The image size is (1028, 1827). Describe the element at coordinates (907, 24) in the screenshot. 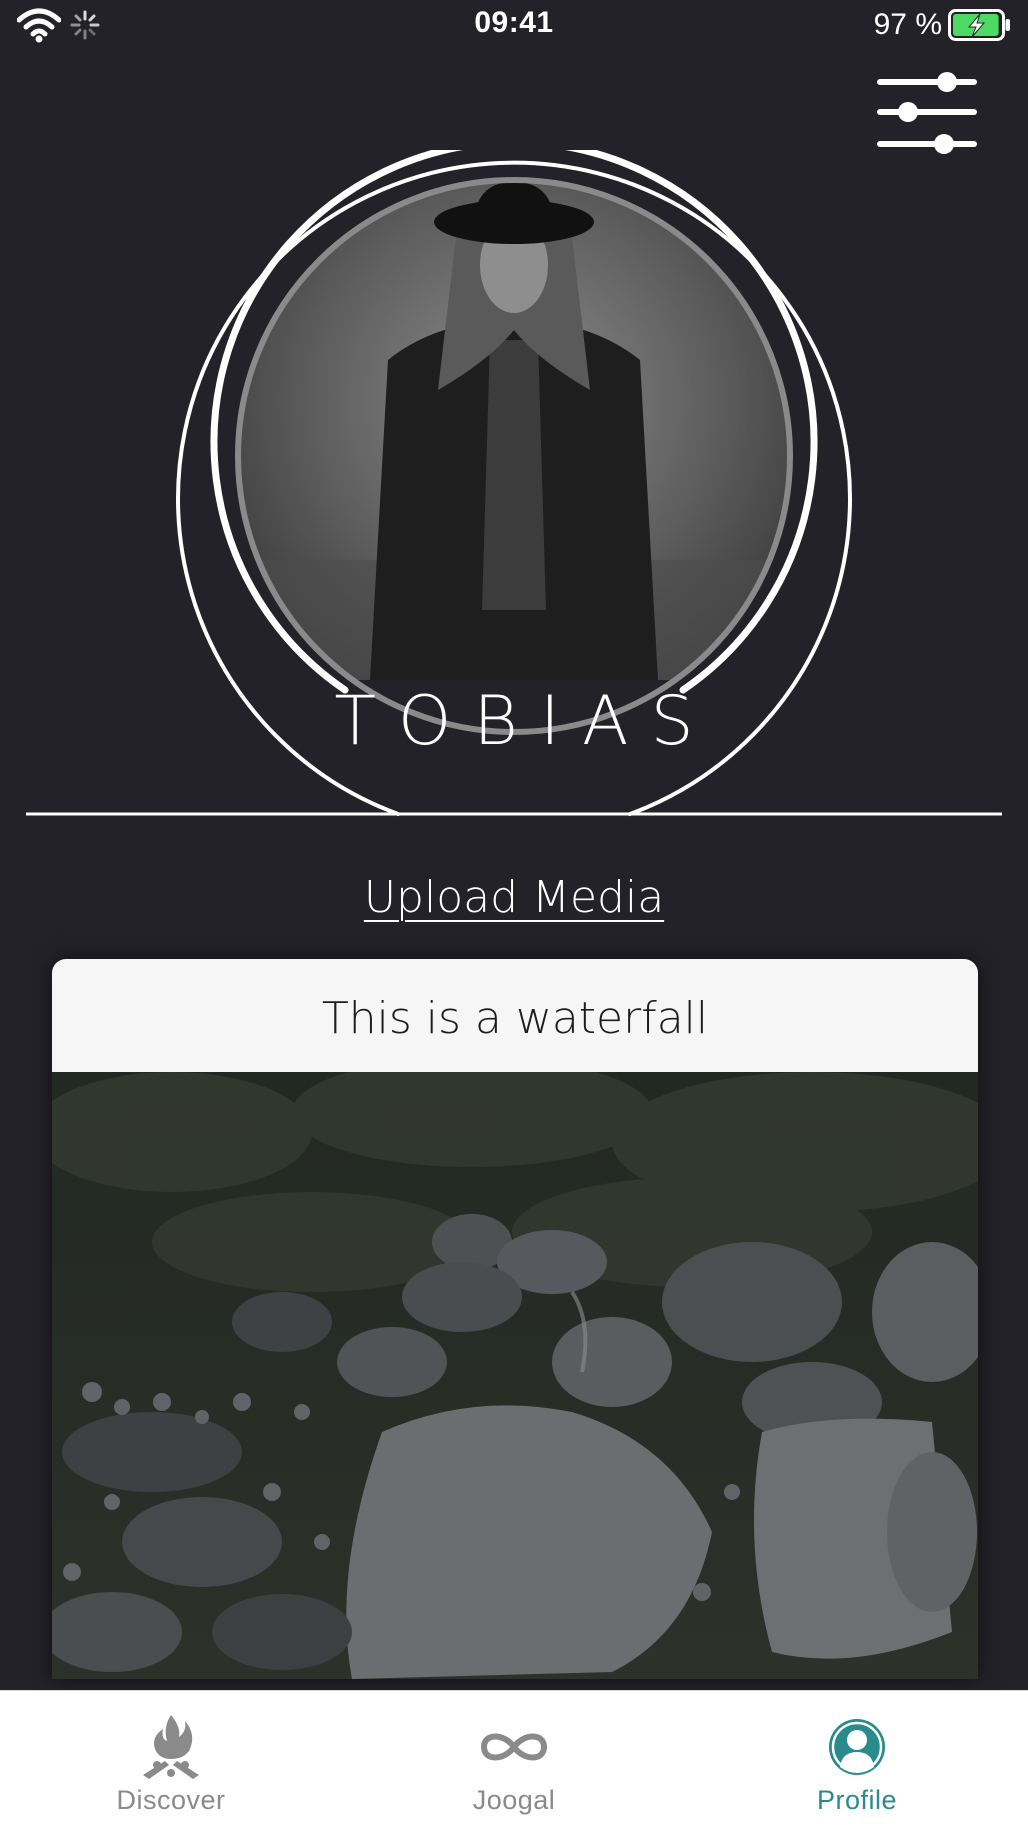

I see `battery-percentage: 97 %` at that location.